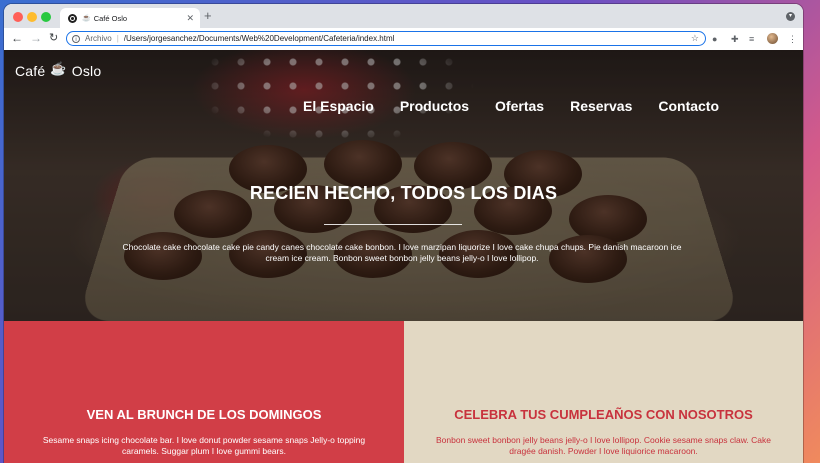 The width and height of the screenshot is (820, 463). What do you see at coordinates (76, 38) in the screenshot?
I see `info-icon: i` at bounding box center [76, 38].